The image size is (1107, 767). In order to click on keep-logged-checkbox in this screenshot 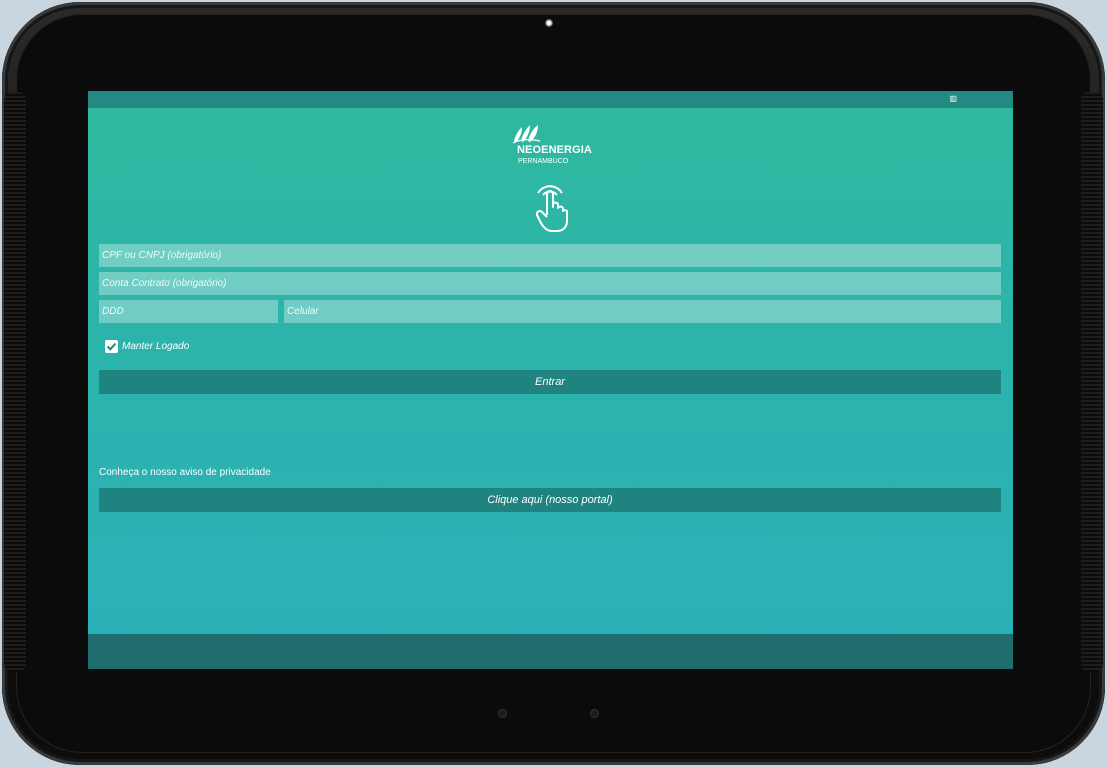, I will do `click(111, 346)`.